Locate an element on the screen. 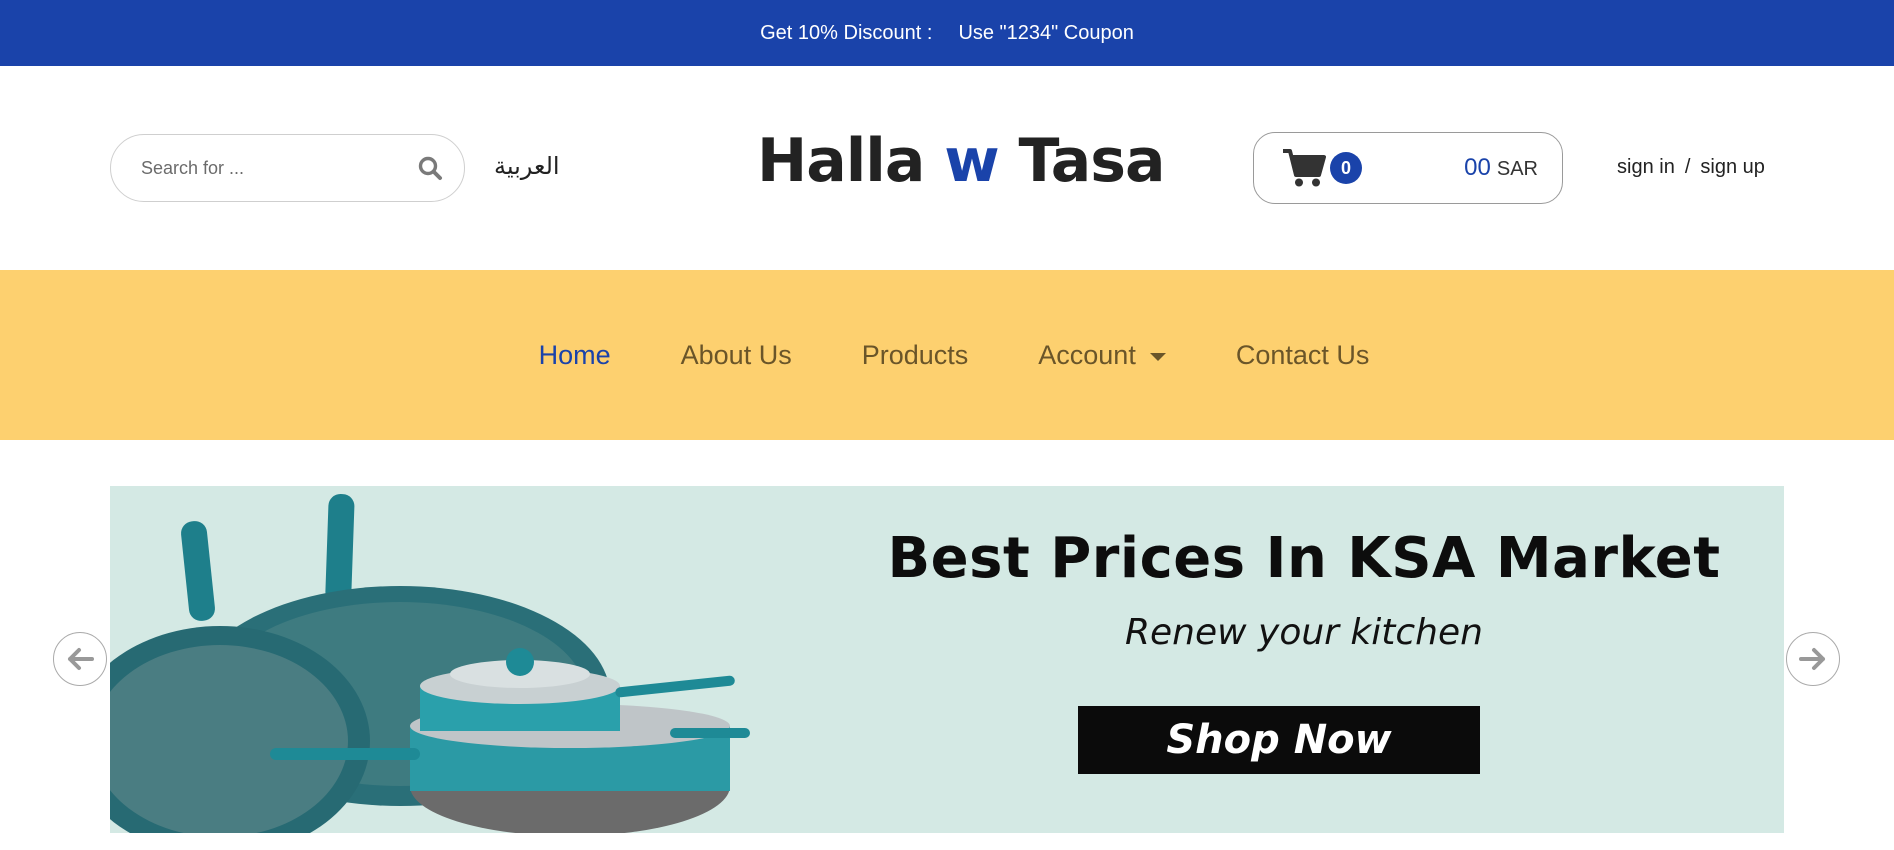  hero-title: Best Prices In KSA Market is located at coordinates (1304, 558).